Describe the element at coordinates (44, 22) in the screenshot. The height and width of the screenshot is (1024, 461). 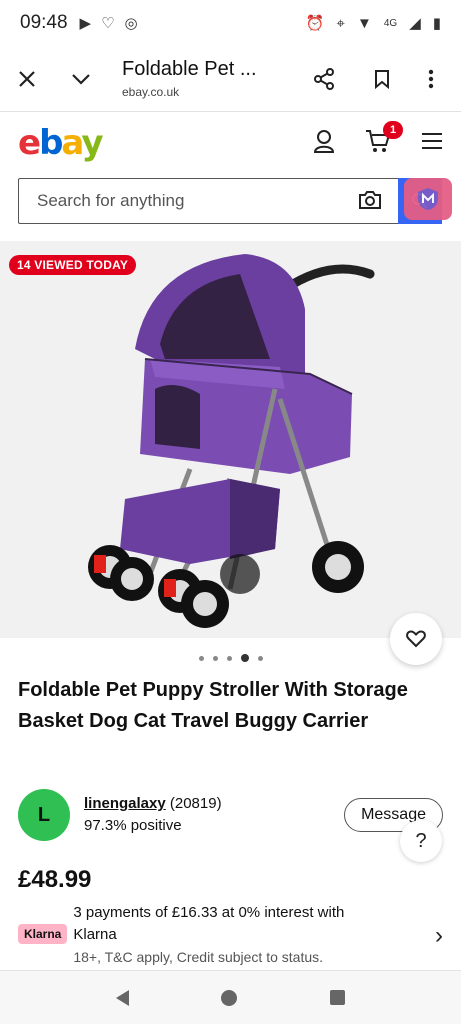
I see `status-time: 09:48` at that location.